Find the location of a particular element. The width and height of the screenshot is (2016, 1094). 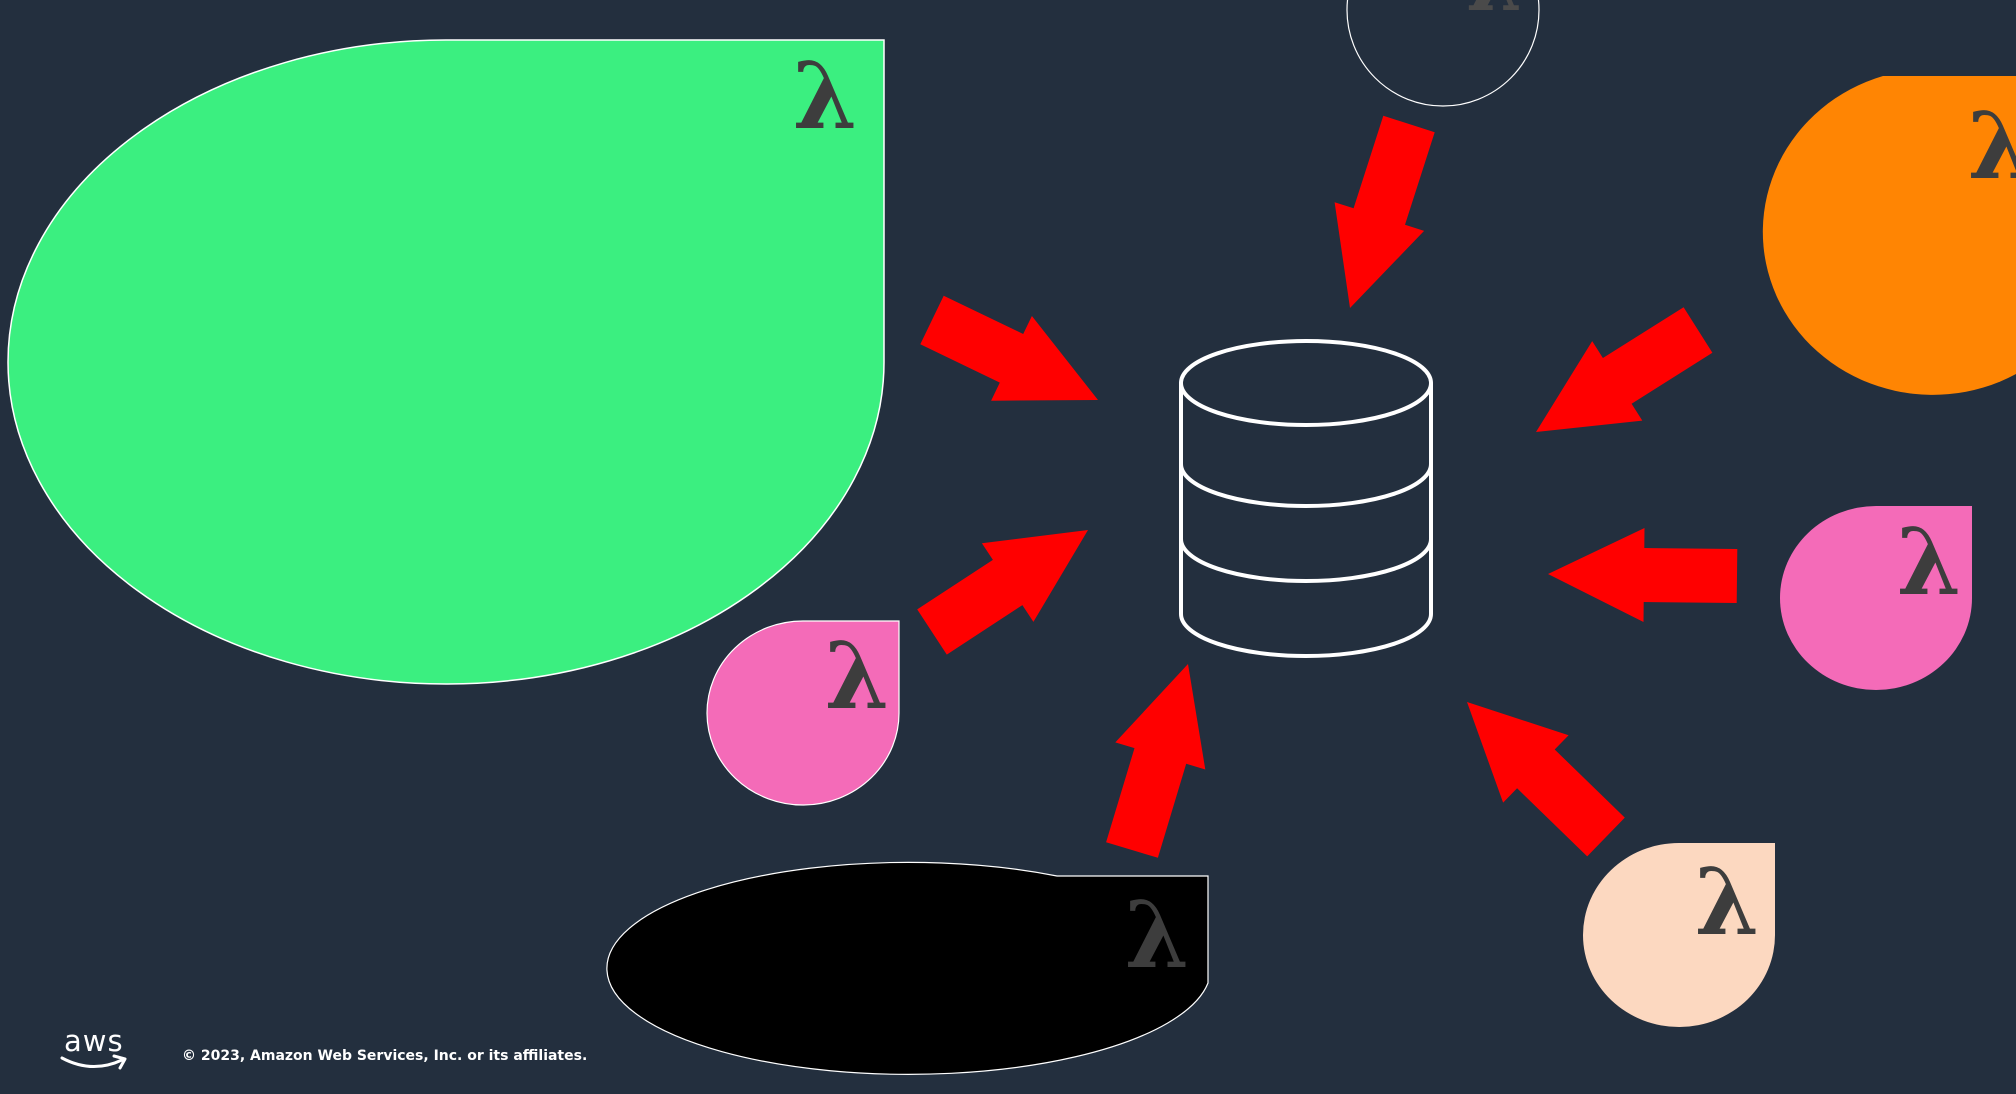

arrow-from-pink-right is located at coordinates (1643, 575).